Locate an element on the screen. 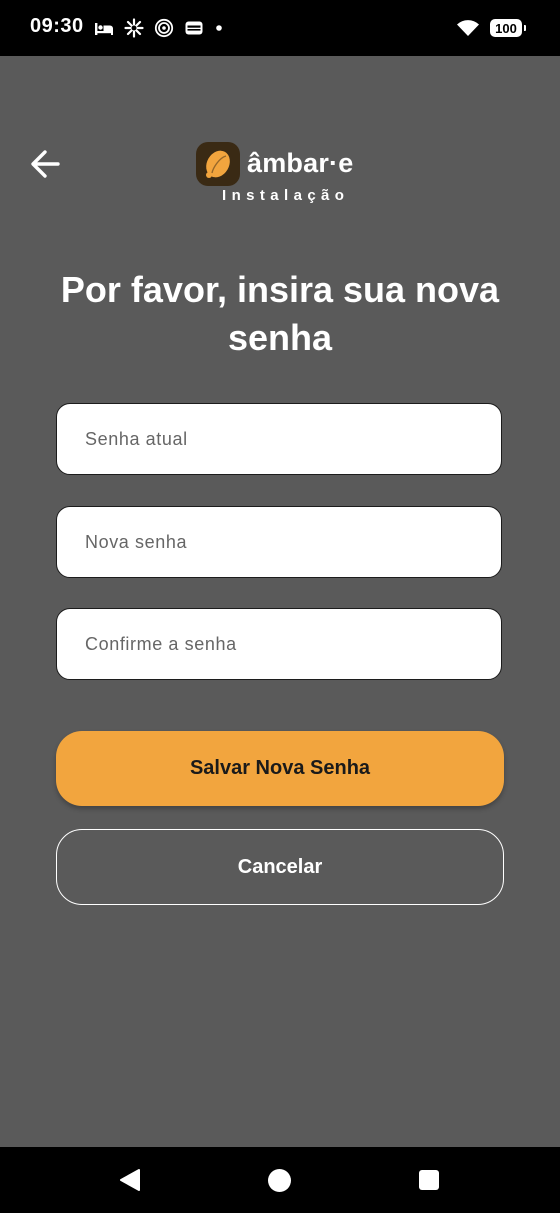 The width and height of the screenshot is (560, 1213). status-bar: 09:30 100 is located at coordinates (280, 28).